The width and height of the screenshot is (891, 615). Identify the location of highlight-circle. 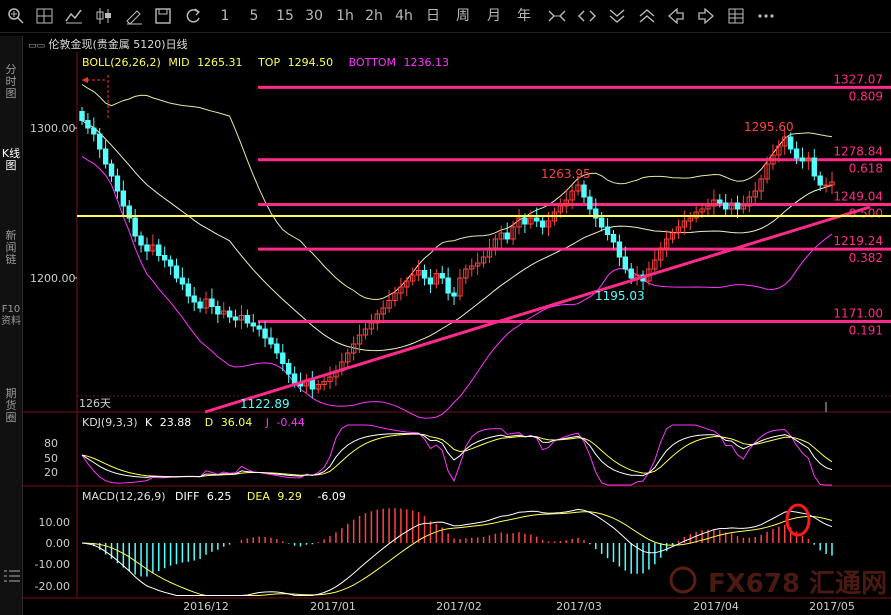
(798, 520).